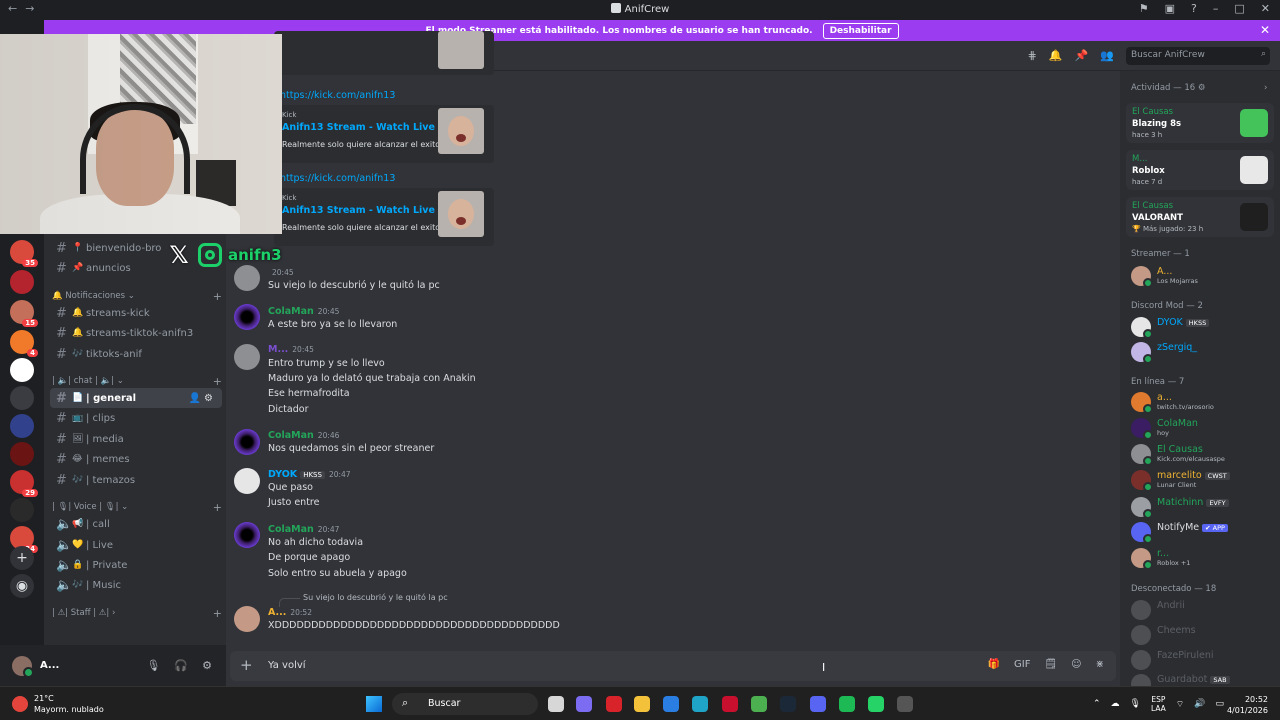  What do you see at coordinates (1203, 402) in the screenshot?
I see `member-item: a... twitch.tv/arosorio` at bounding box center [1203, 402].